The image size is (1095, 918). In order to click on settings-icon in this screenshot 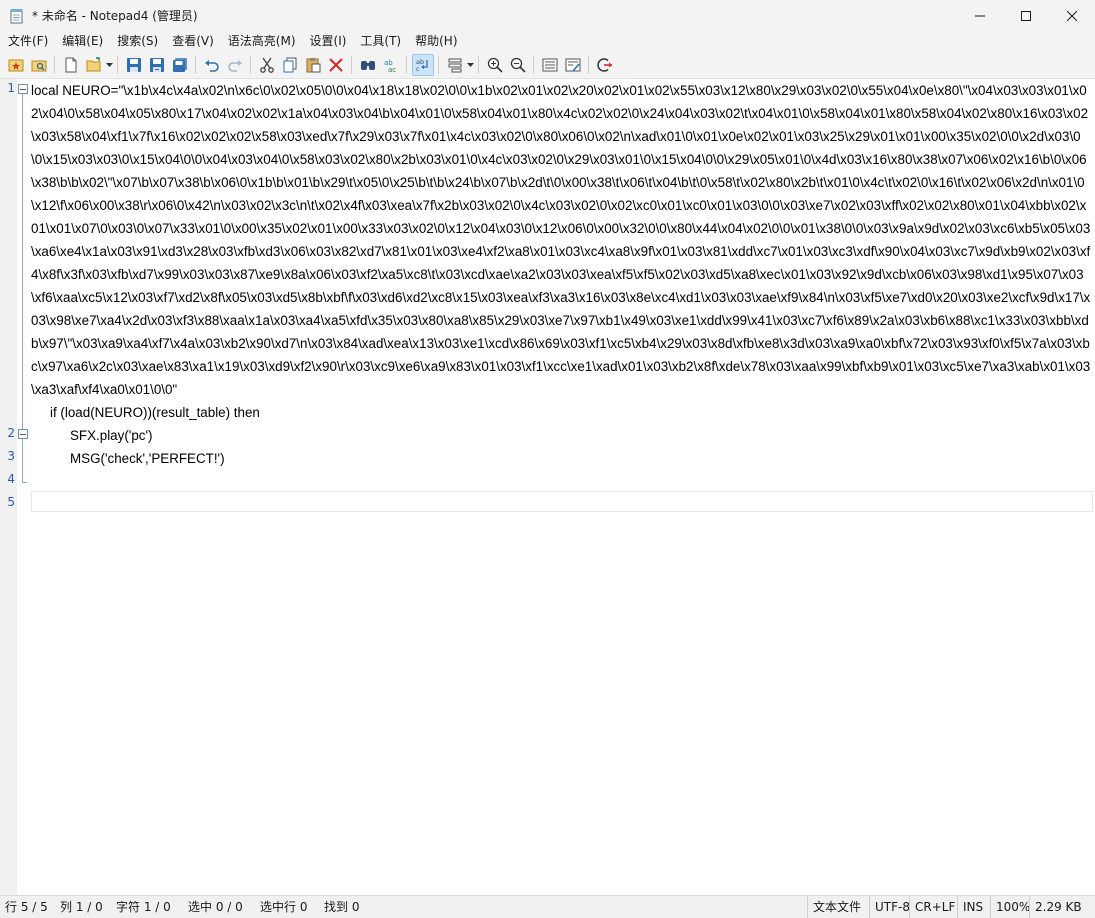, I will do `click(549, 64)`.